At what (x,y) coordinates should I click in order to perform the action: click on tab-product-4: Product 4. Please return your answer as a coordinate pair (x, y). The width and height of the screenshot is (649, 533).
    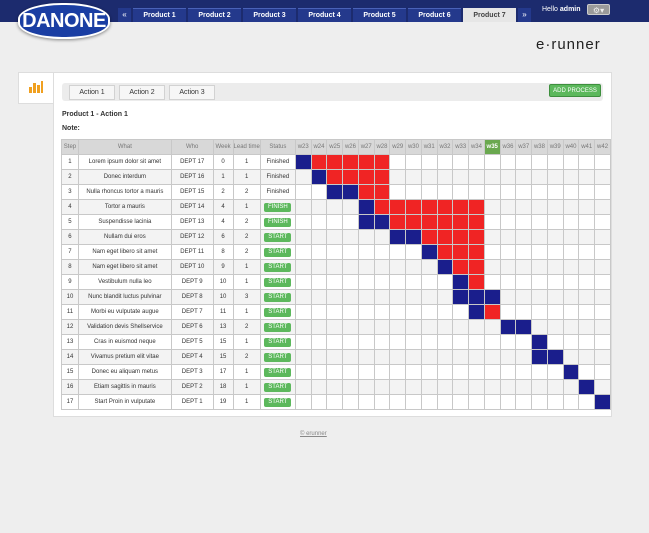
    Looking at the image, I should click on (324, 15).